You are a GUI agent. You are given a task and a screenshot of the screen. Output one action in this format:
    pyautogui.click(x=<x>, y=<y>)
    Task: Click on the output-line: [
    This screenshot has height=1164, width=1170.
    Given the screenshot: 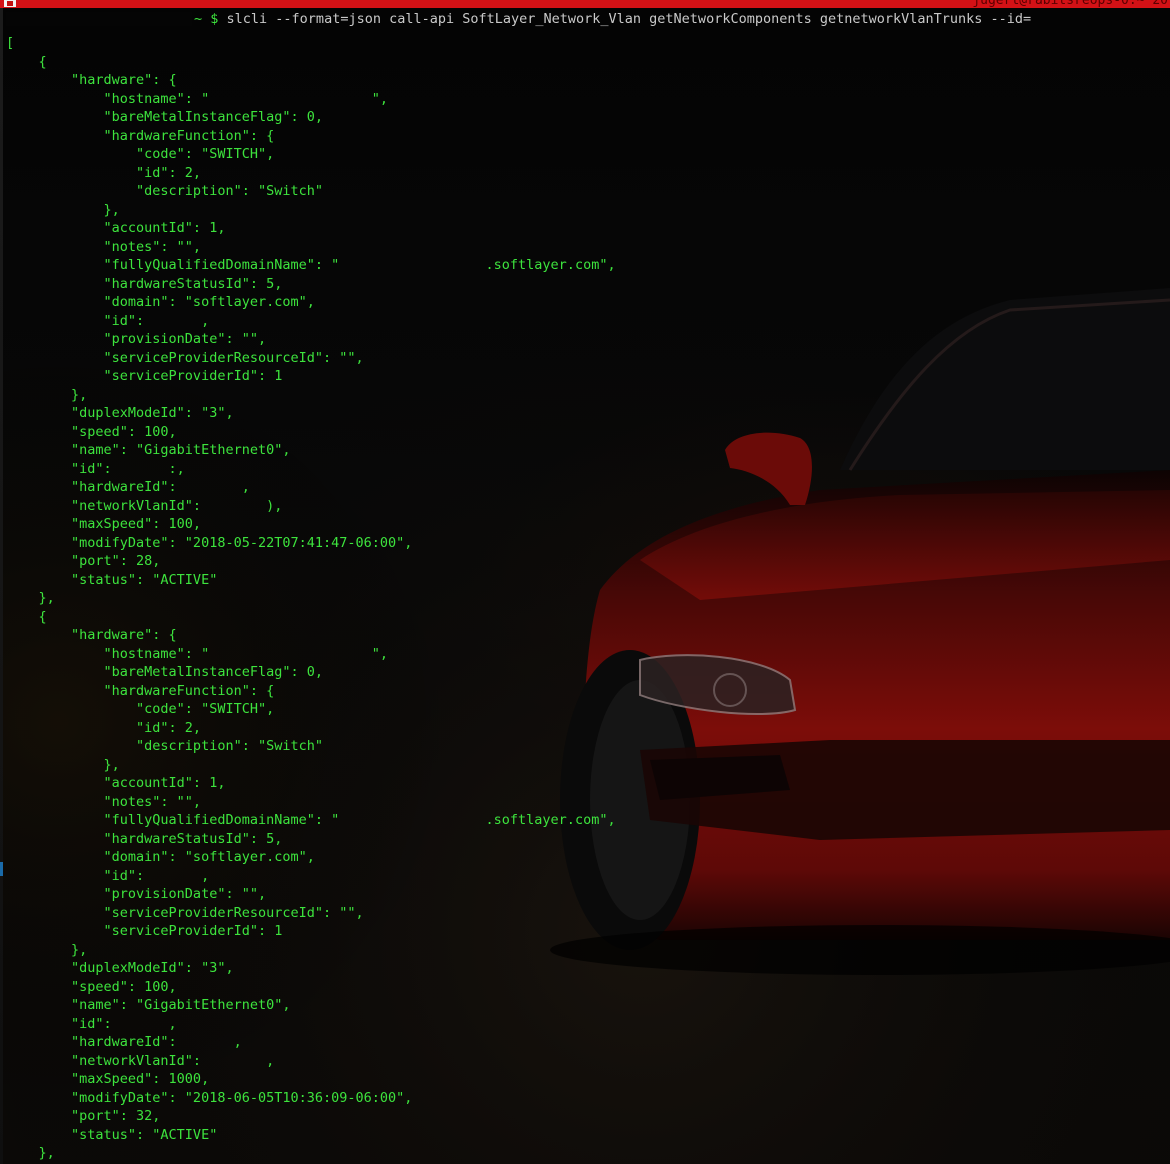 What is the action you would take?
    pyautogui.click(x=10, y=43)
    